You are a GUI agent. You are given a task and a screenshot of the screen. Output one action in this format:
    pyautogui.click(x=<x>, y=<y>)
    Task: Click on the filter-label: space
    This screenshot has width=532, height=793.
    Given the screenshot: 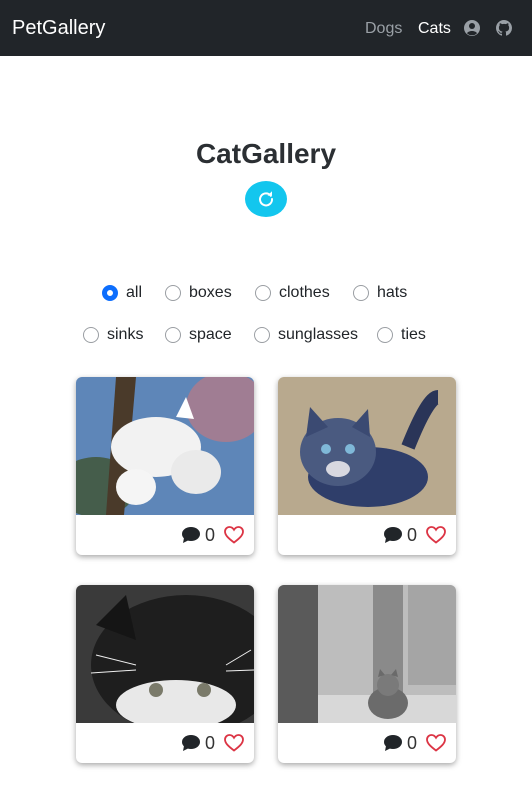 What is the action you would take?
    pyautogui.click(x=210, y=334)
    